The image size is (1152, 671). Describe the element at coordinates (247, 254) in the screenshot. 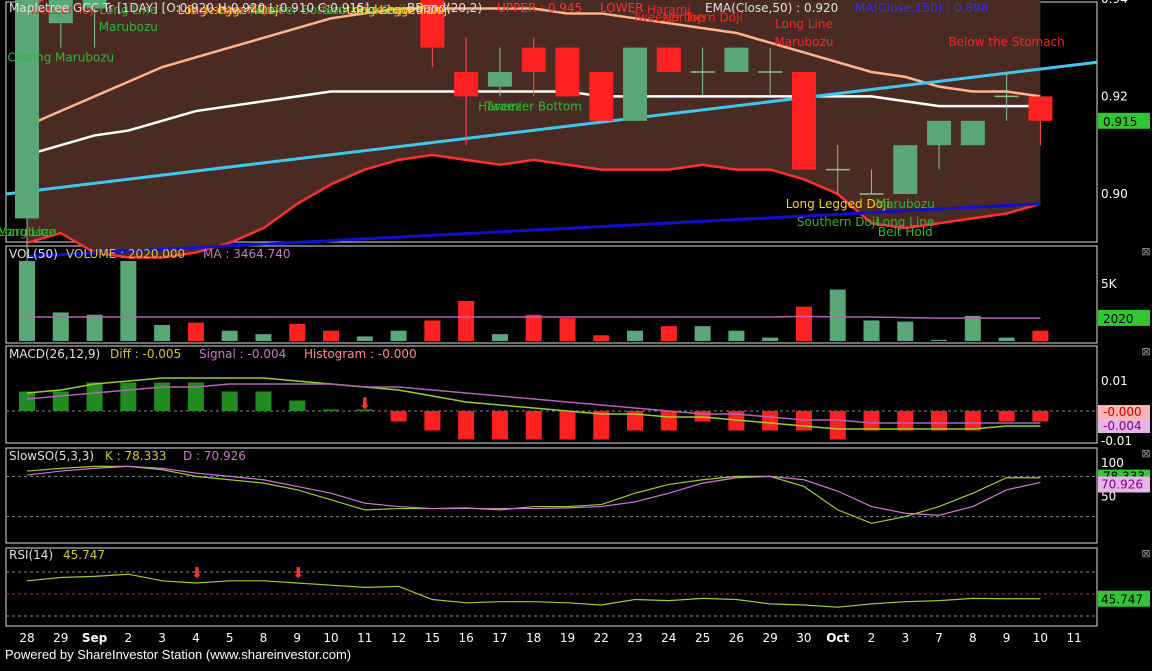

I see `vol-ma: MA : 3464.740` at that location.